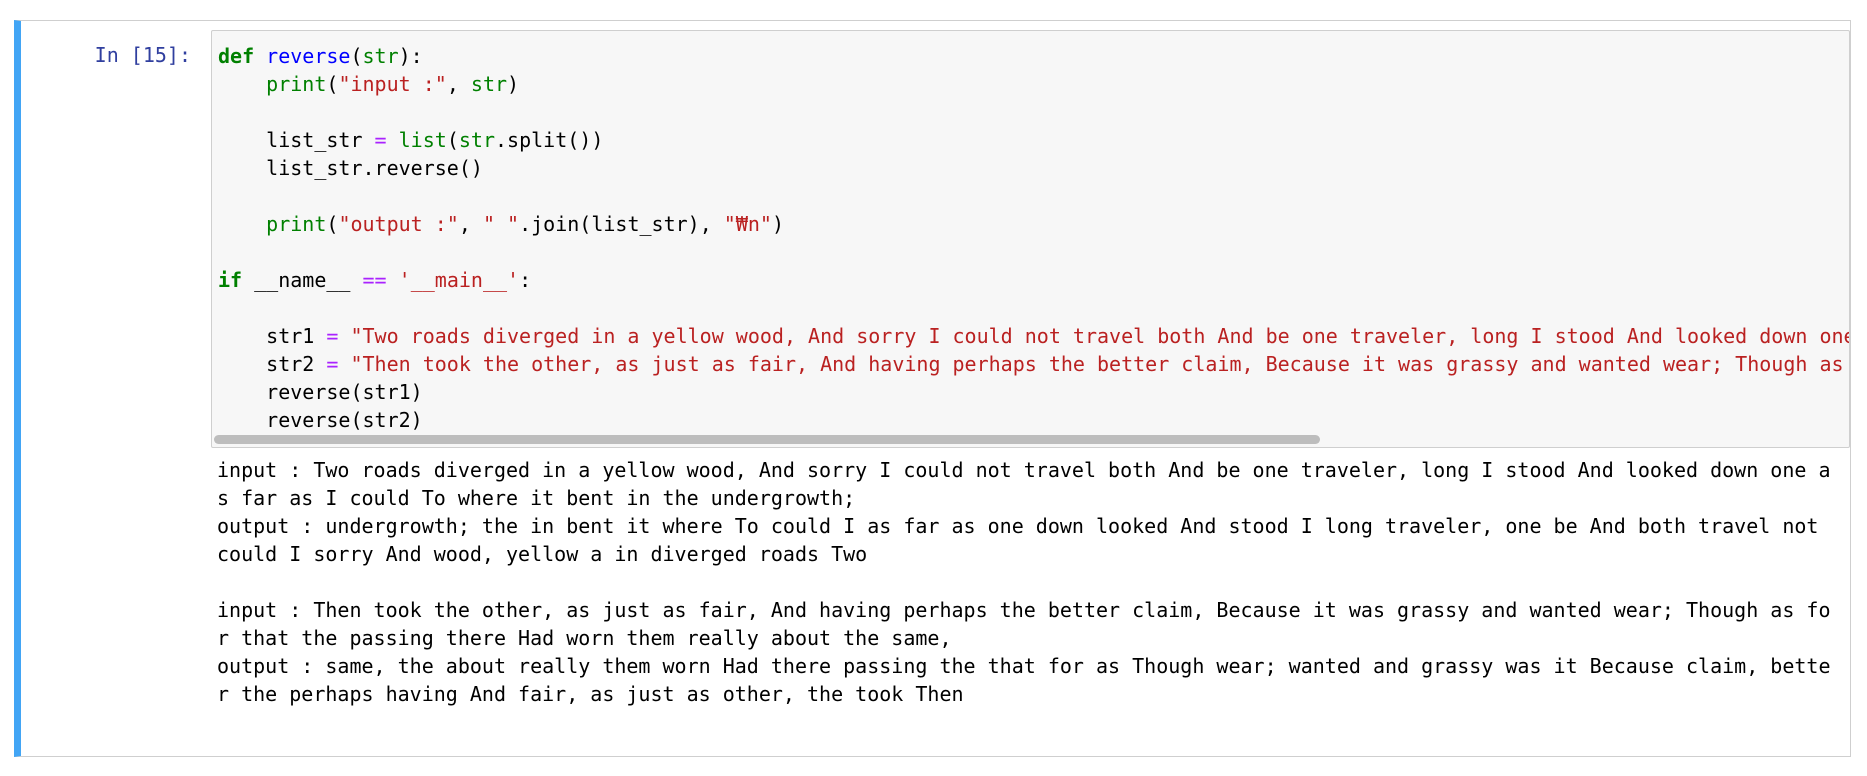 The height and width of the screenshot is (776, 1867). I want to click on code-token: reverse(str1), so click(320, 392).